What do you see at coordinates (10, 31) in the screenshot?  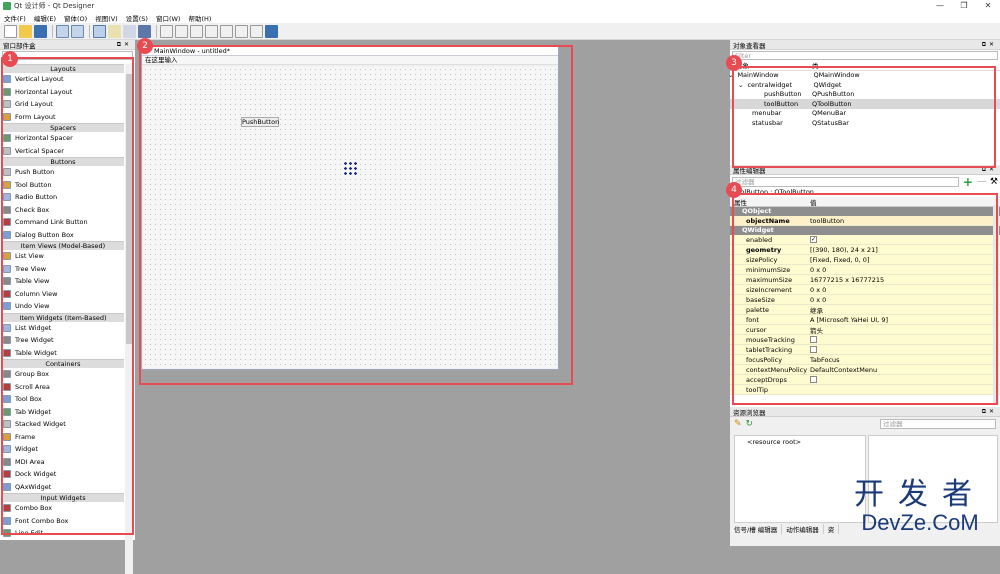 I see `new-file-icon` at bounding box center [10, 31].